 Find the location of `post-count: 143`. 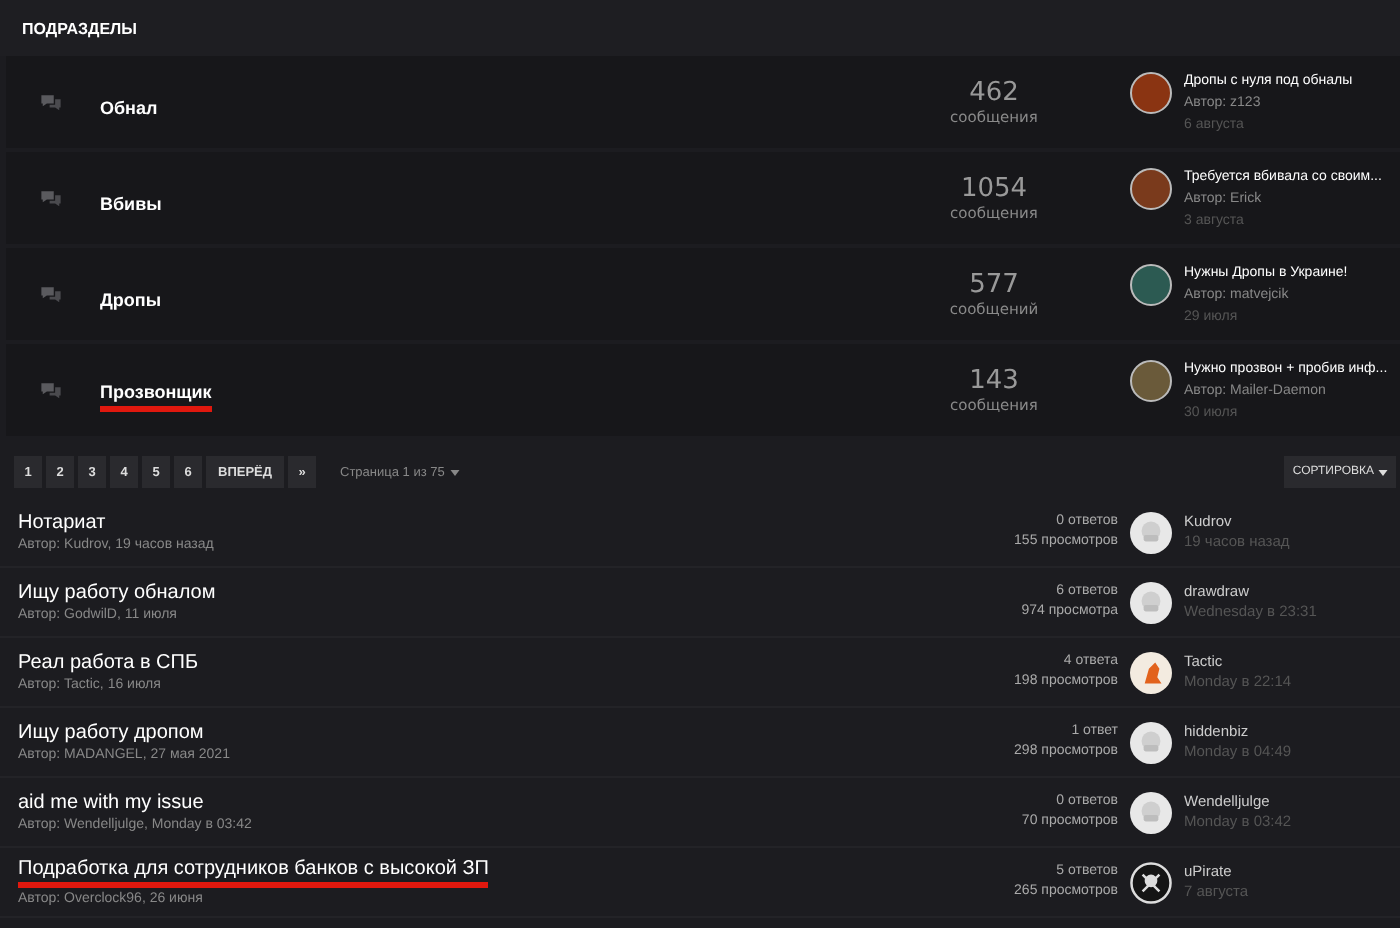

post-count: 143 is located at coordinates (994, 381).